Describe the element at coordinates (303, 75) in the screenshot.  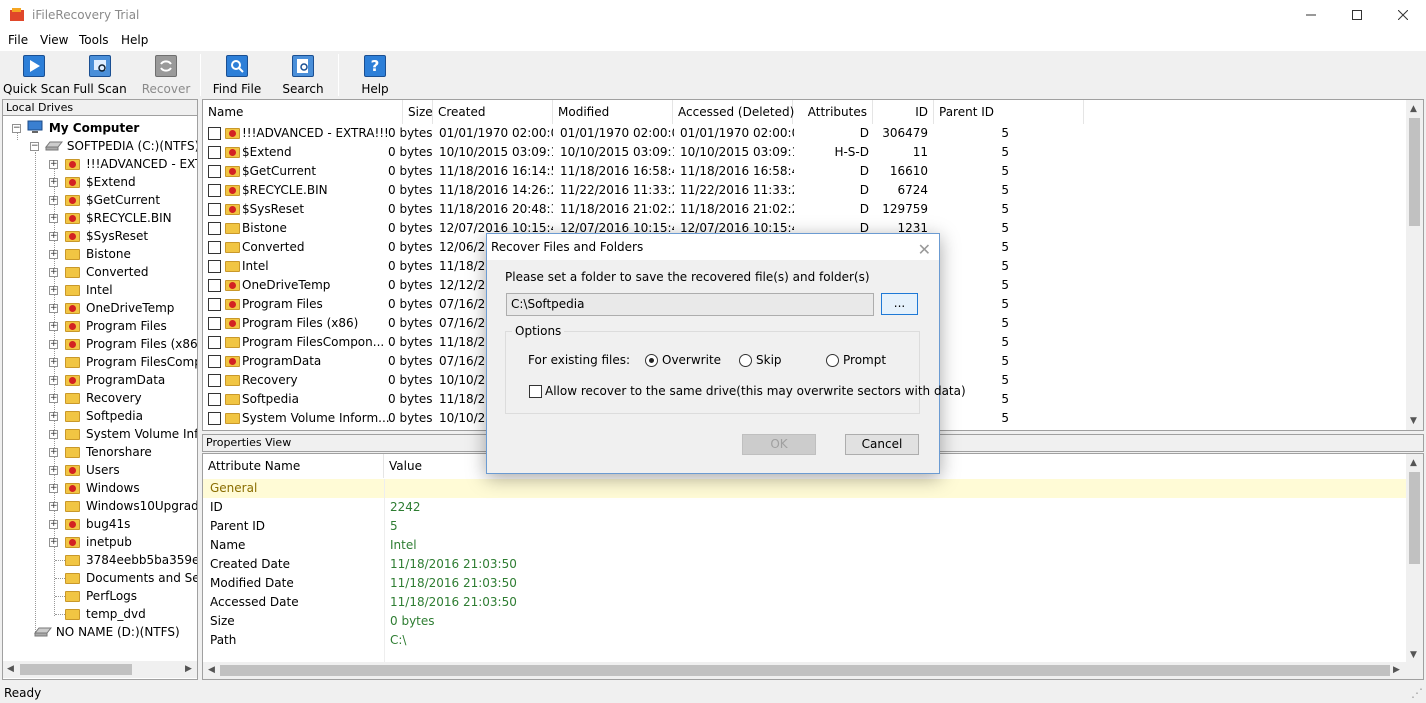
I see `search-button: Search` at that location.